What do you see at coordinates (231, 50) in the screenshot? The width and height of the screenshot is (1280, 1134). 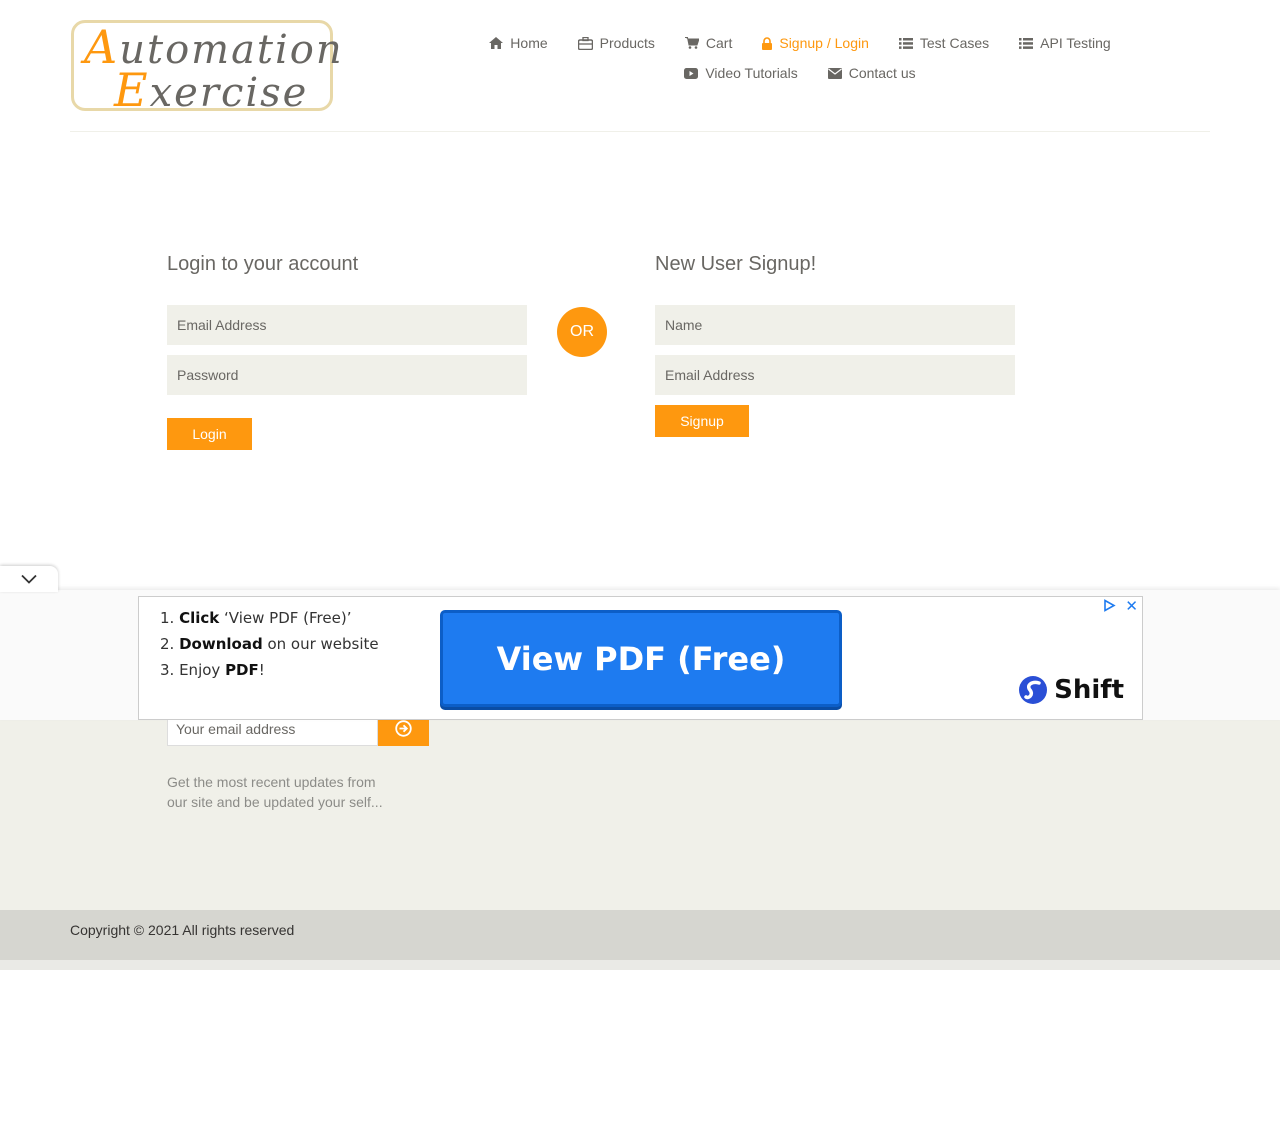 I see `logo-text-1: utomation` at bounding box center [231, 50].